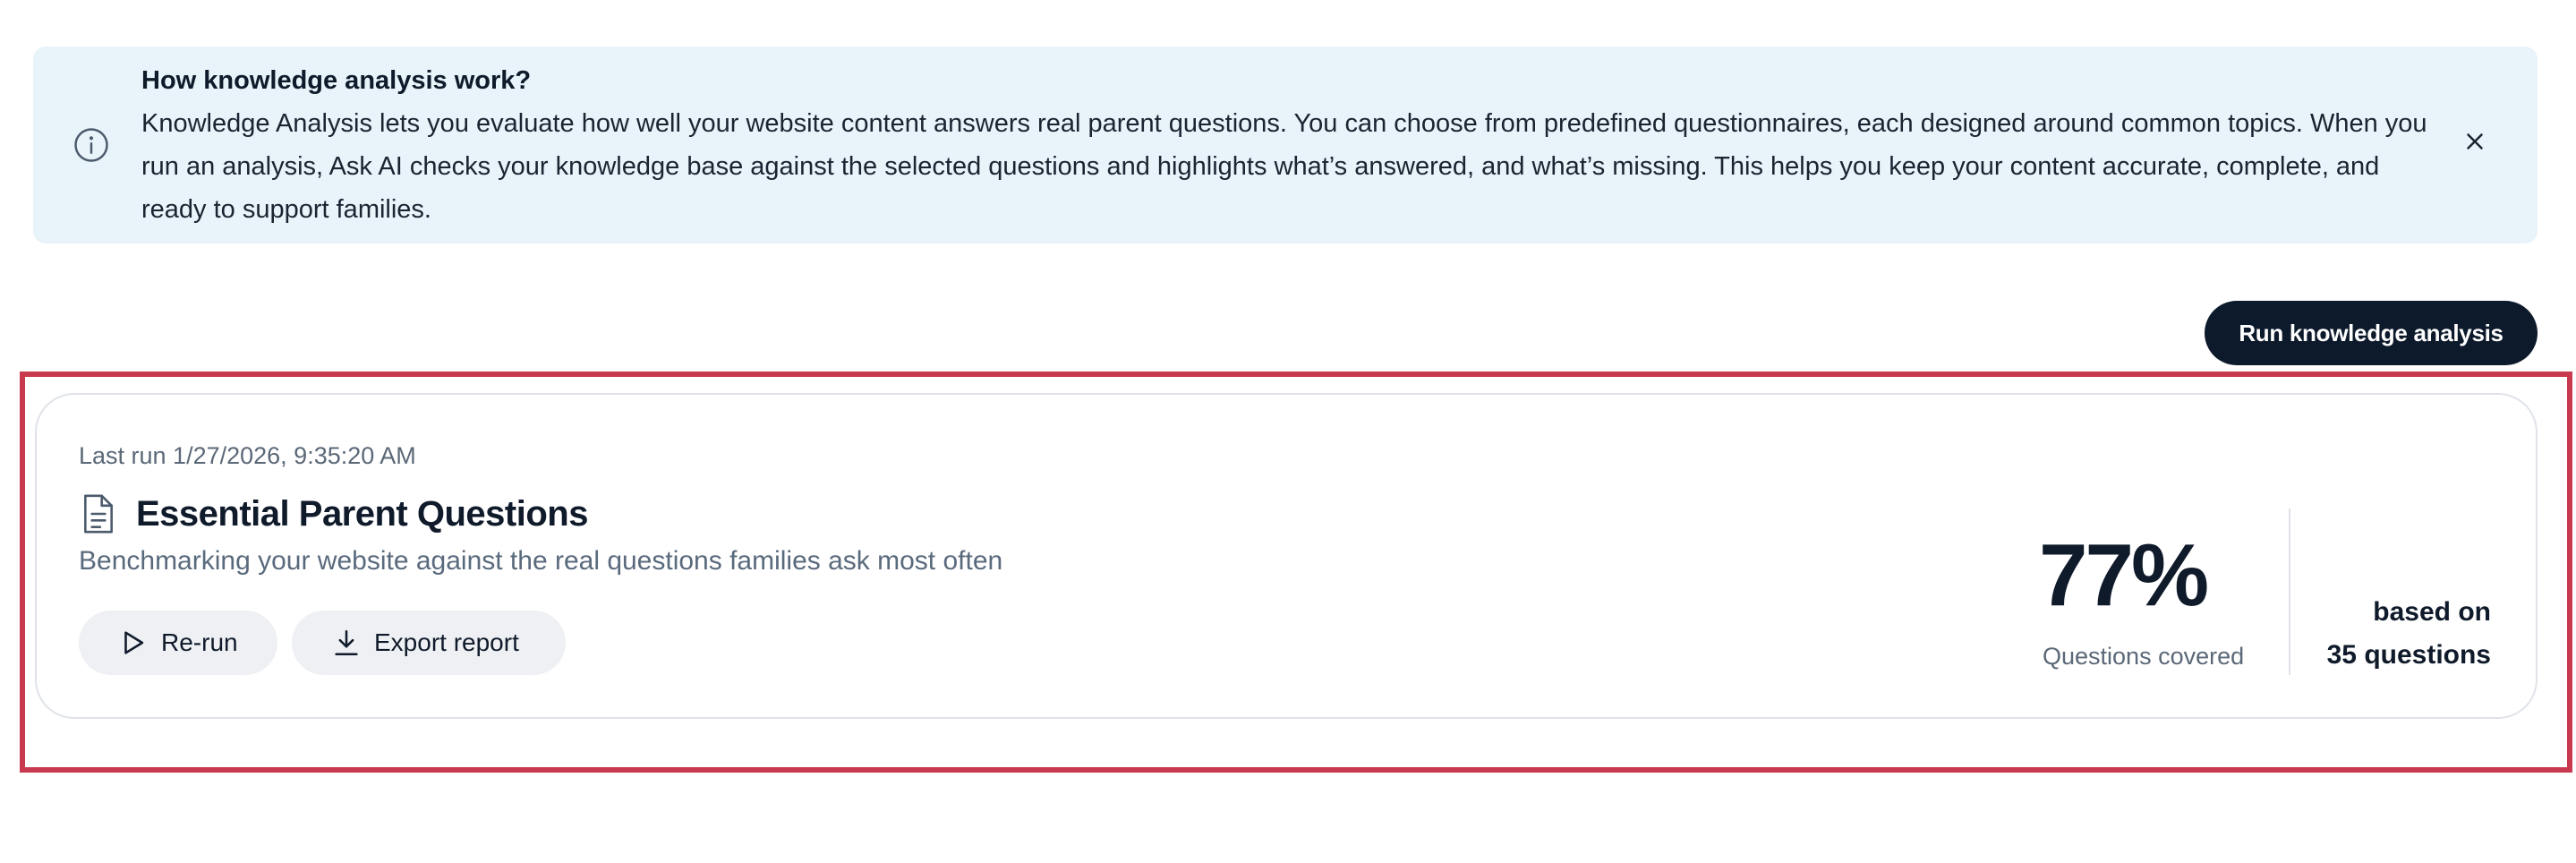 The image size is (2576, 863). What do you see at coordinates (446, 642) in the screenshot?
I see `export-label: Export report` at bounding box center [446, 642].